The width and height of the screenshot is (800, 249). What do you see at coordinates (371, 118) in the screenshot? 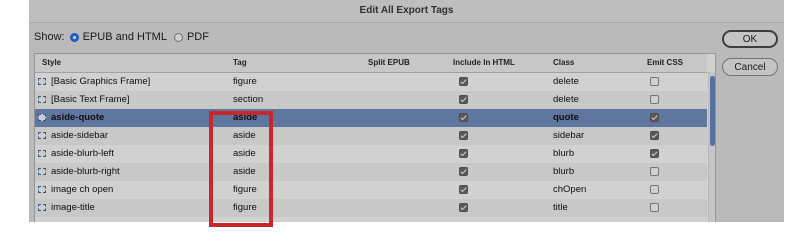
I see `table-row: aside-quote aside quote` at bounding box center [371, 118].